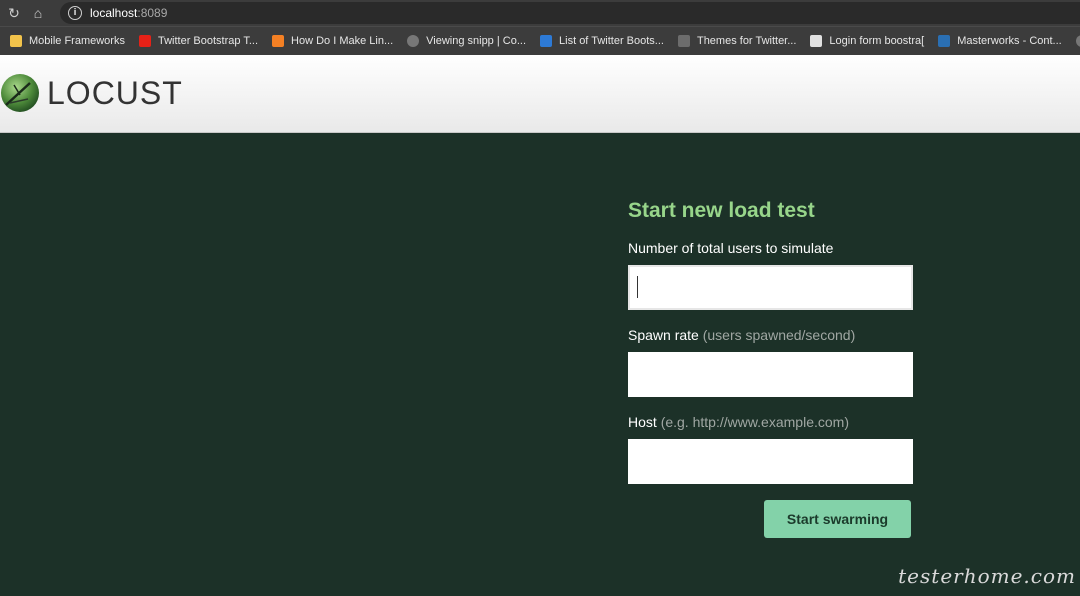 The width and height of the screenshot is (1080, 596). What do you see at coordinates (278, 41) in the screenshot?
I see `stackoverflow-icon` at bounding box center [278, 41].